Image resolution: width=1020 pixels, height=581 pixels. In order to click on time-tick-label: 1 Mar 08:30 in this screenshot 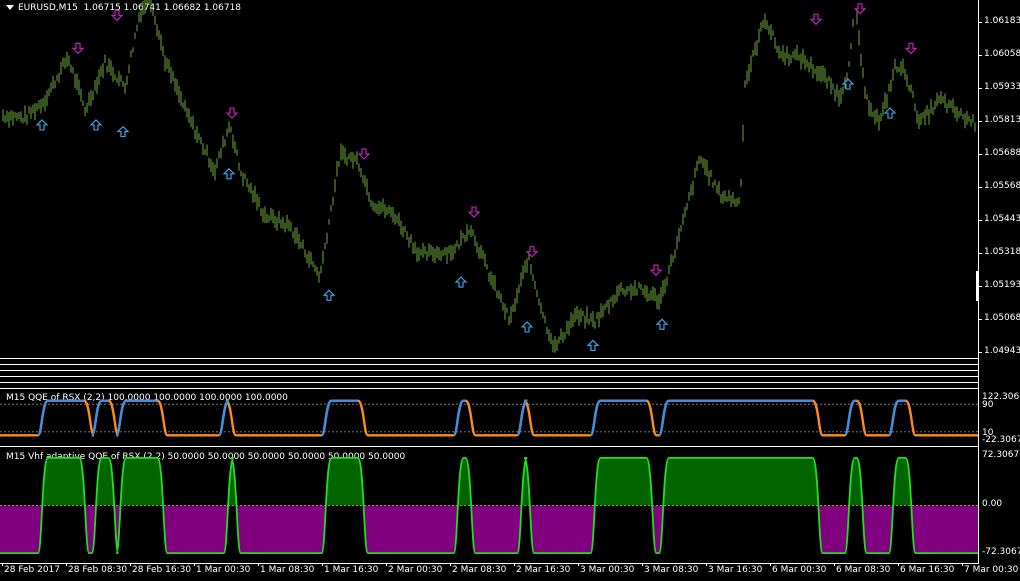, I will do `click(287, 570)`.